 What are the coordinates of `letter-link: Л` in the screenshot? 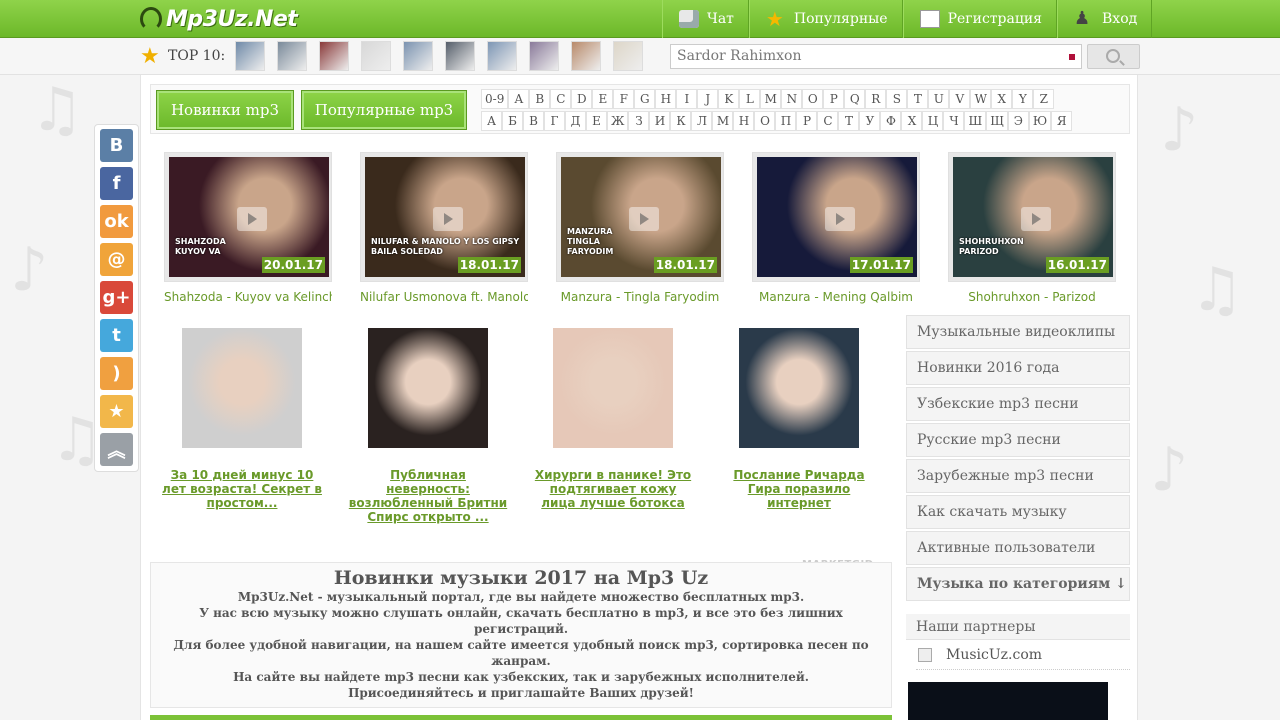 It's located at (702, 121).